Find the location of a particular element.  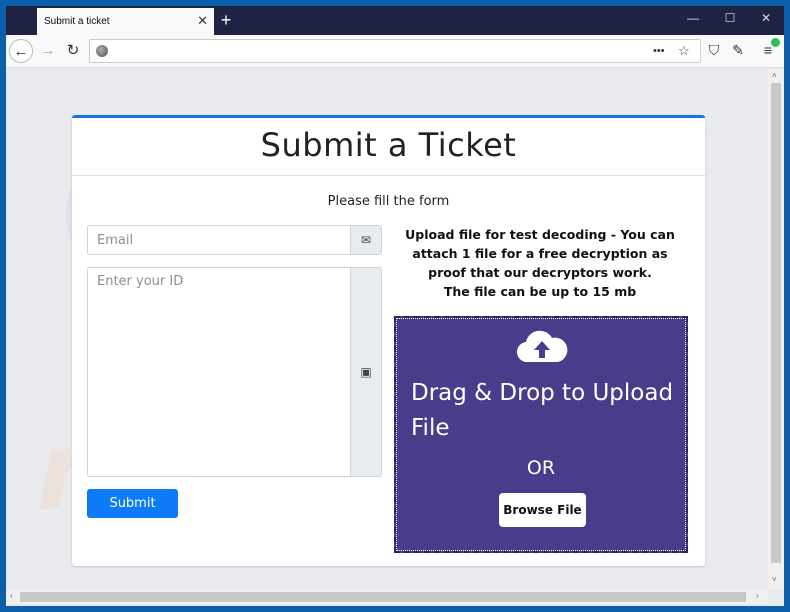

url-bar: ••• ☆ is located at coordinates (395, 51).